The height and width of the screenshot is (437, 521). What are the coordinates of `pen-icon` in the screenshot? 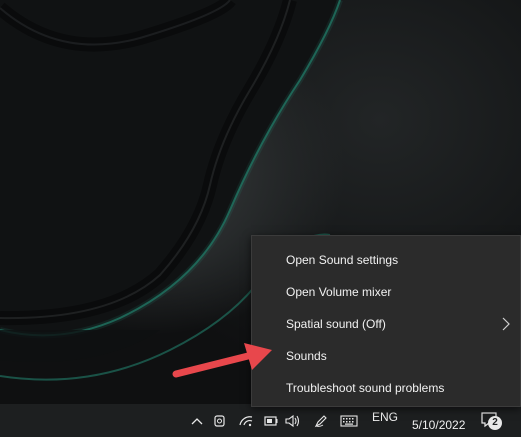 It's located at (321, 420).